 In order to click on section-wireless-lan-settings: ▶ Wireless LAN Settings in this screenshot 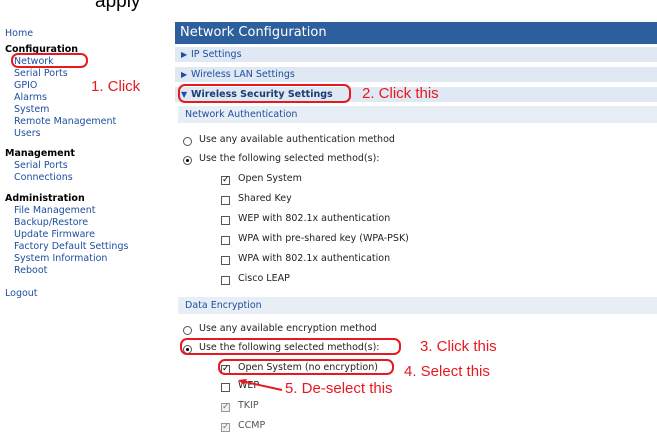, I will do `click(416, 75)`.